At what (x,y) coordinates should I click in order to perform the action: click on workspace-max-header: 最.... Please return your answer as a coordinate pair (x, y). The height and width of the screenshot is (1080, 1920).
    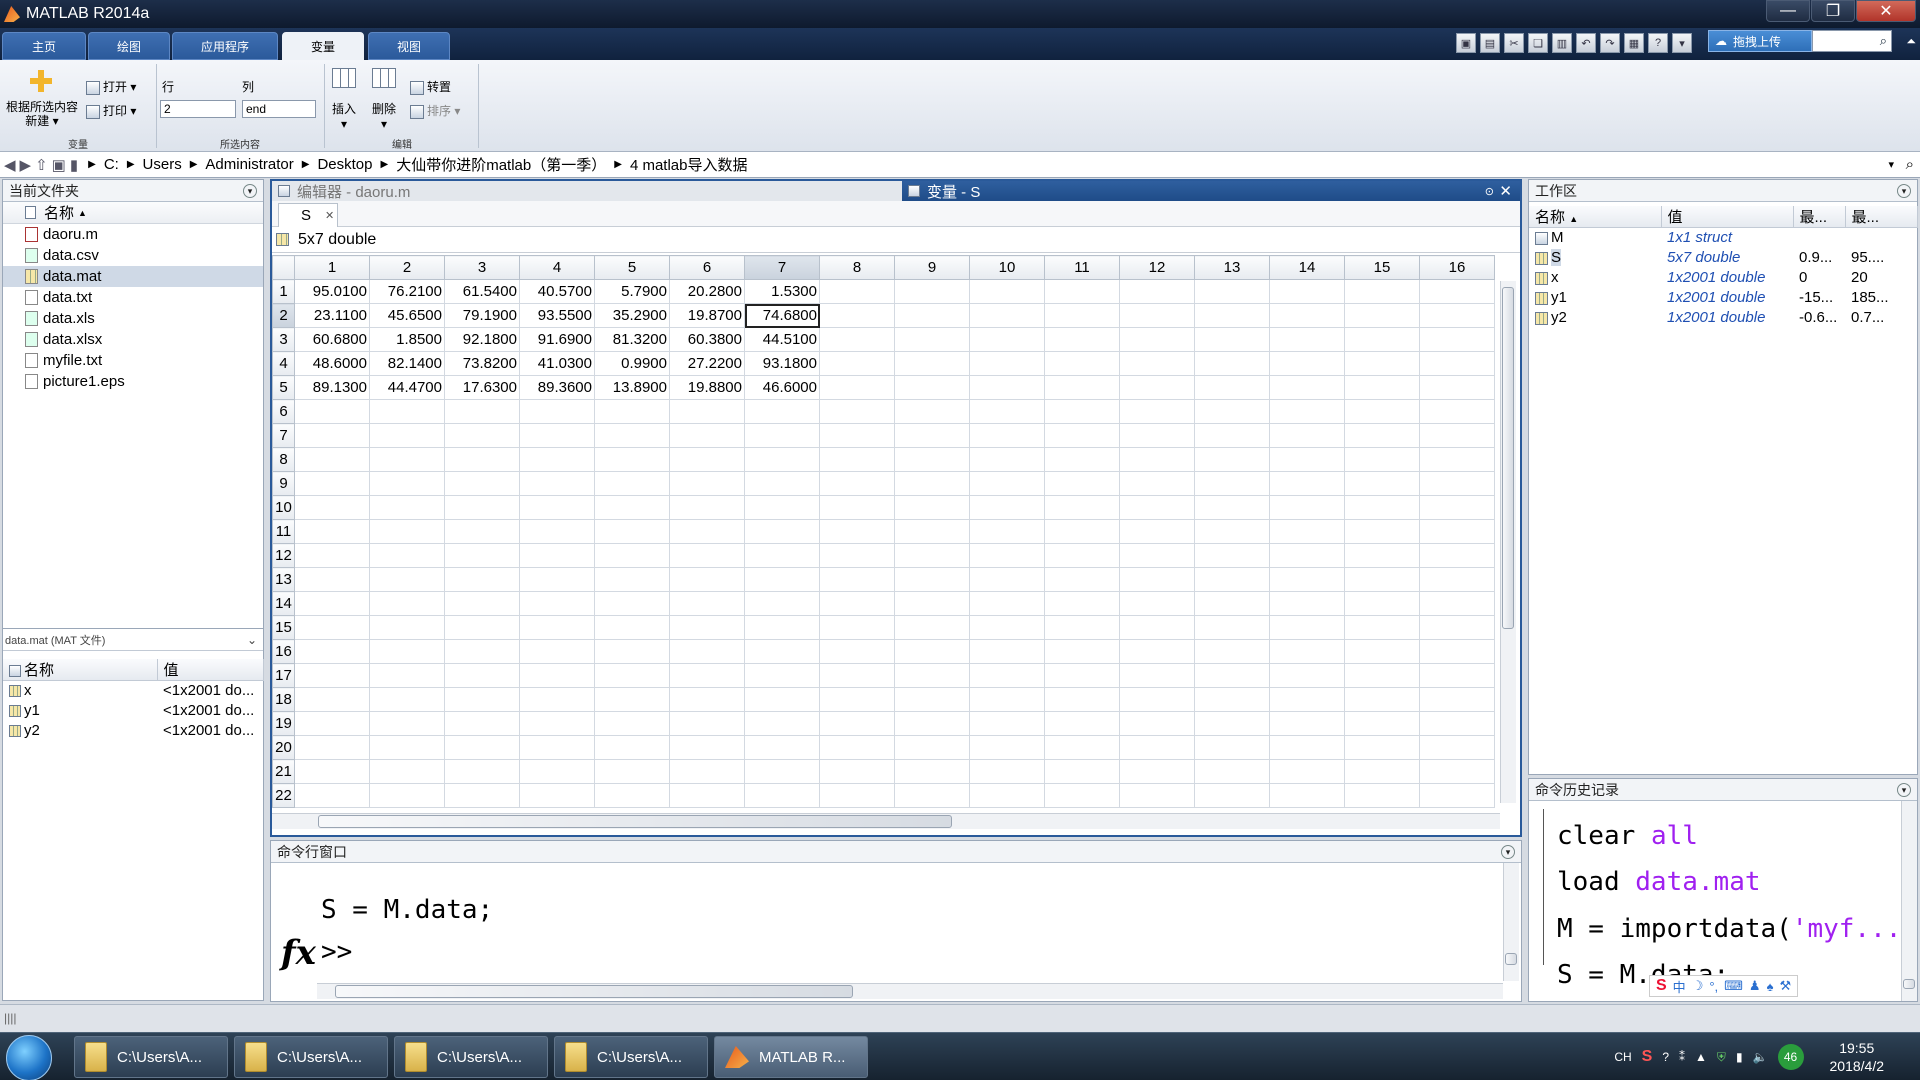
    Looking at the image, I should click on (1881, 217).